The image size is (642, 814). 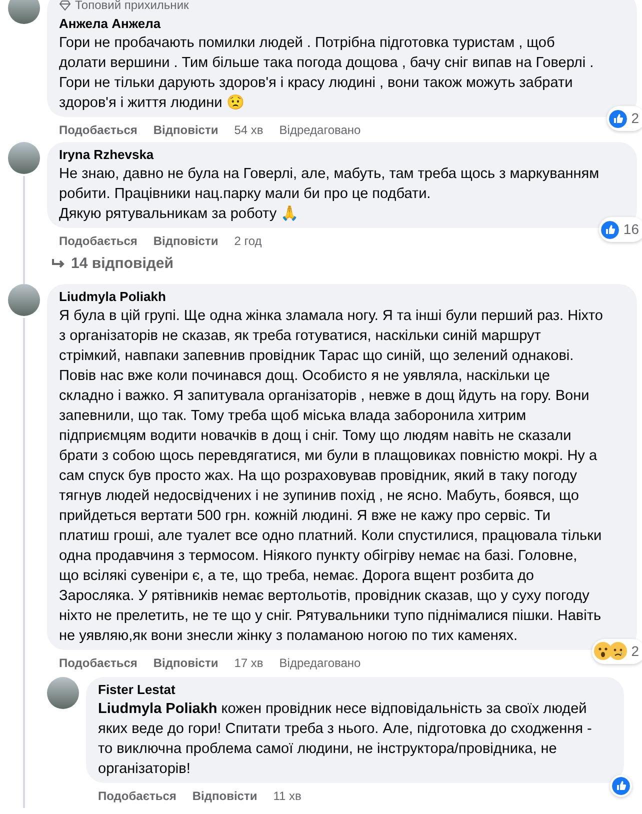 I want to click on comment-text: Гори не пробачають помилки людей . Потрібна підготовка туристам , щоб долати вершини . Тим більше така погода дощова , бачу сніг випав на Говерлі . Гори не тільки дарують здоров'я і красу людині , вони також можуть забрати здоров'я і життя людини 😟, so click(x=327, y=73).